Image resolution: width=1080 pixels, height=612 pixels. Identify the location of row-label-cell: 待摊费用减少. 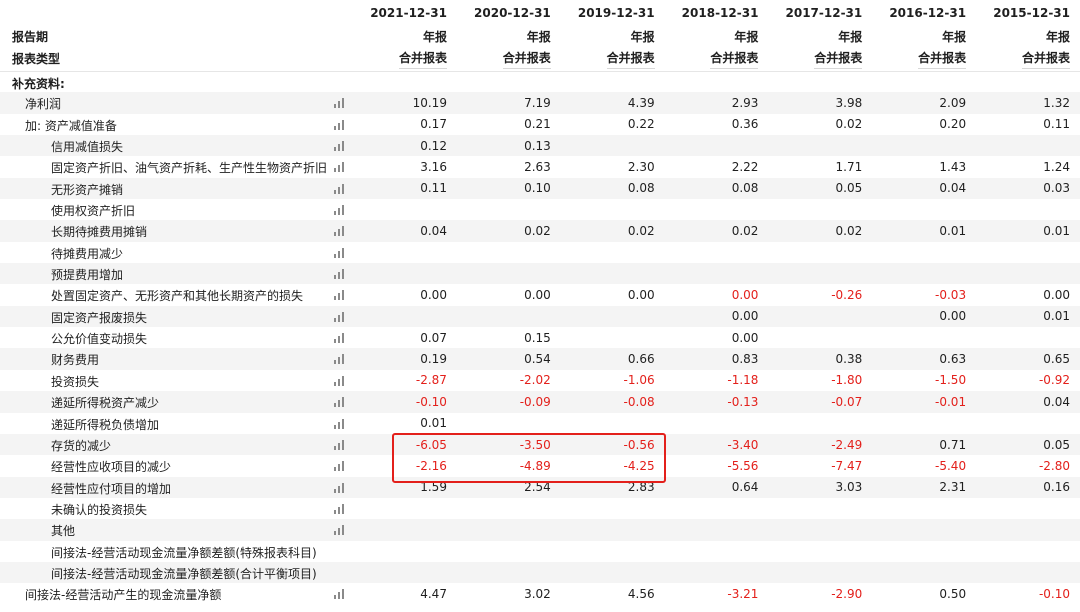
(177, 252).